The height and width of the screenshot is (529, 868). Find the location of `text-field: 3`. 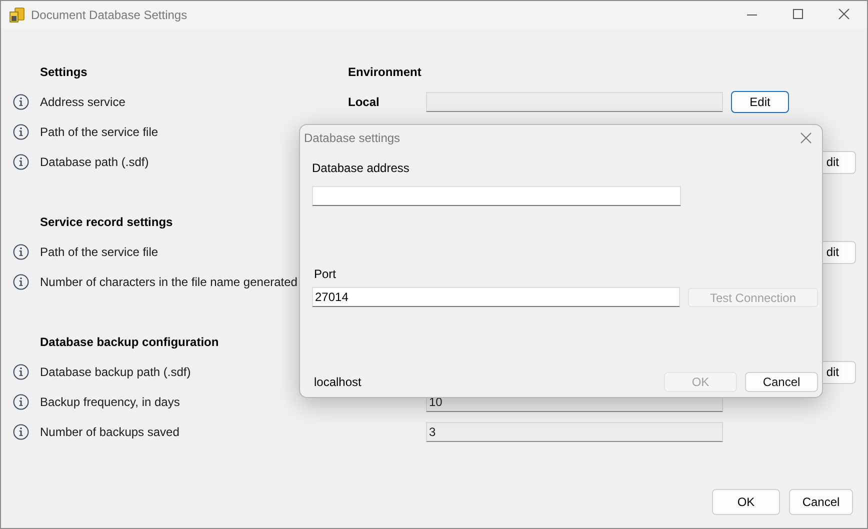

text-field: 3 is located at coordinates (574, 432).